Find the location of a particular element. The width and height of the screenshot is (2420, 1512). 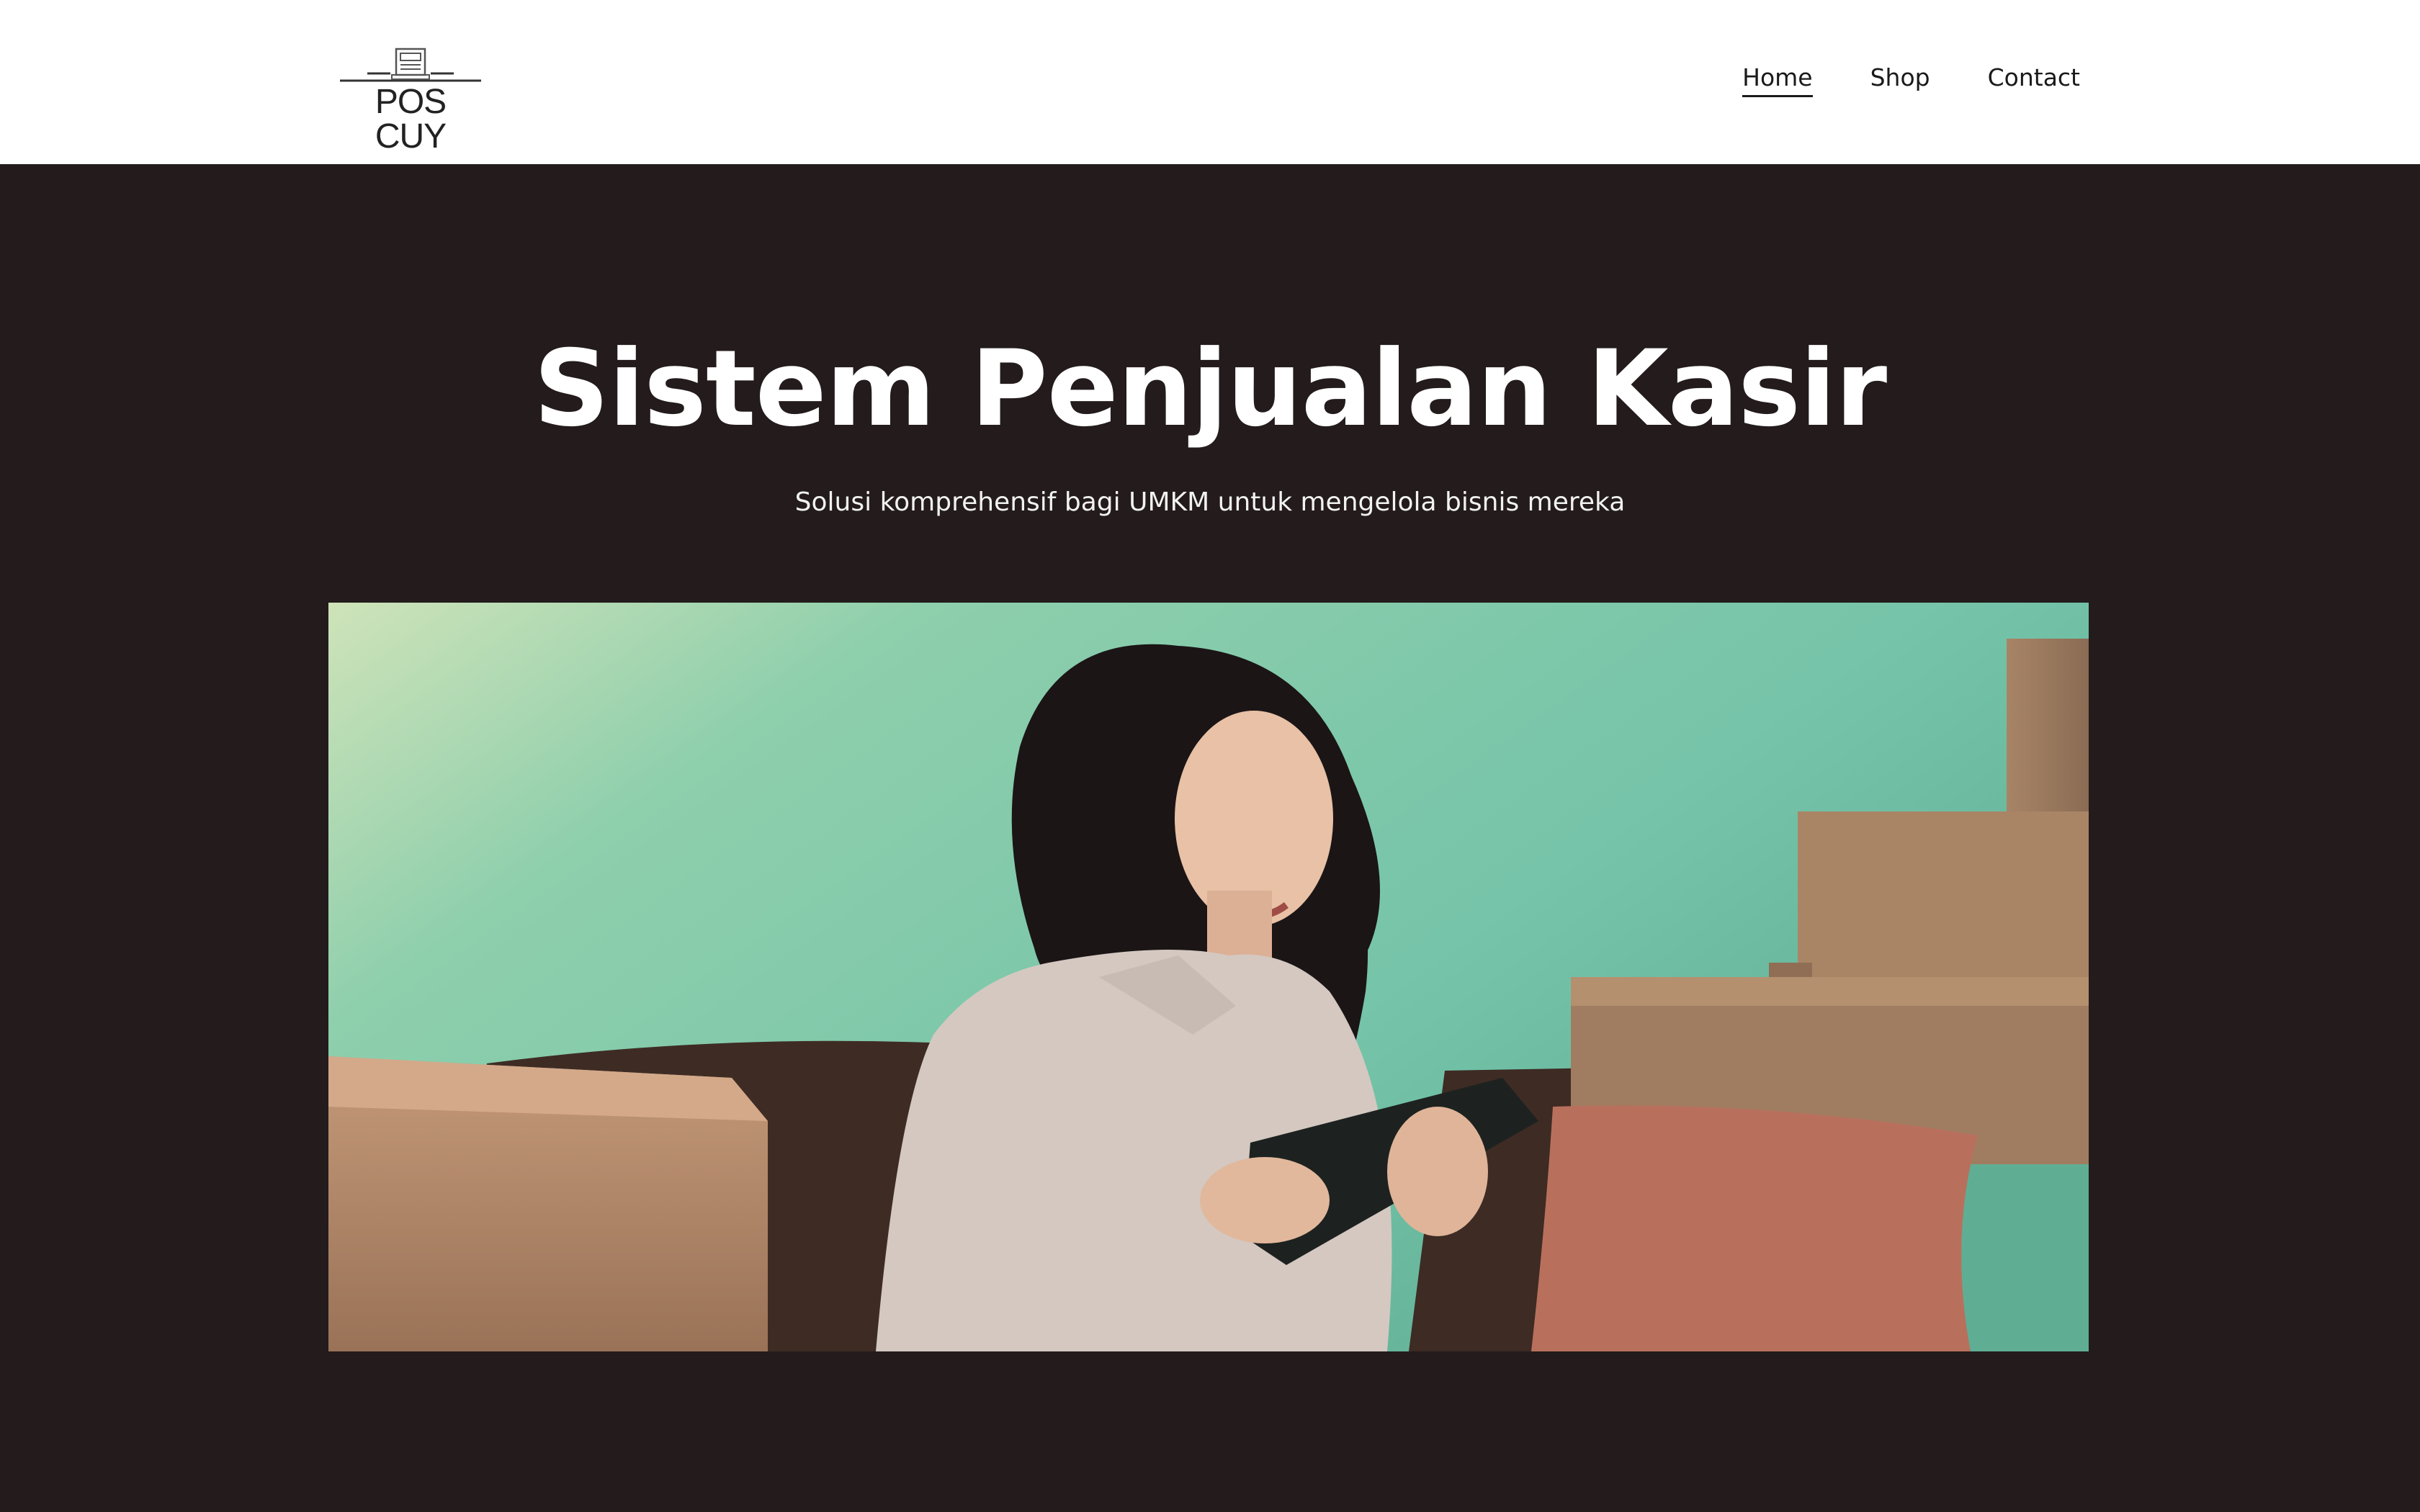

nav-home-link: Home is located at coordinates (1777, 81).